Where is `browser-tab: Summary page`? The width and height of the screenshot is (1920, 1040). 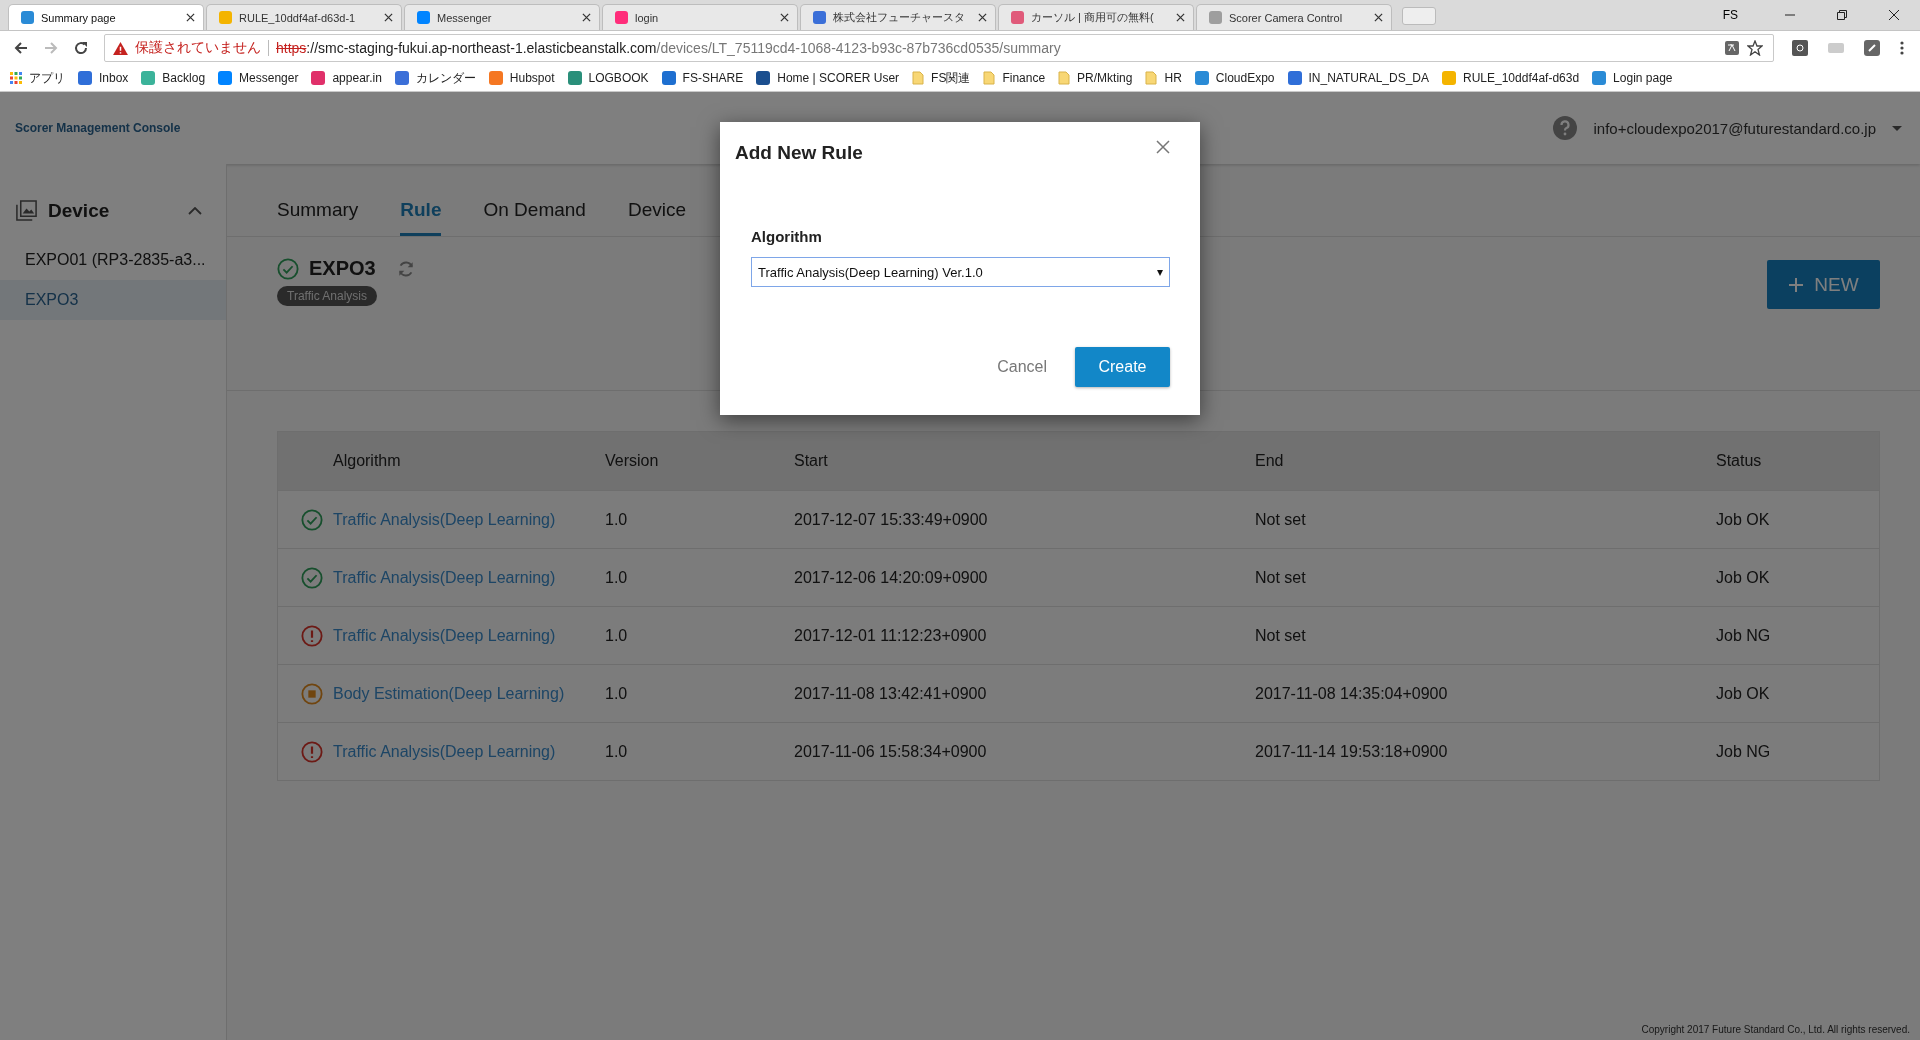
browser-tab: Summary page is located at coordinates (106, 17).